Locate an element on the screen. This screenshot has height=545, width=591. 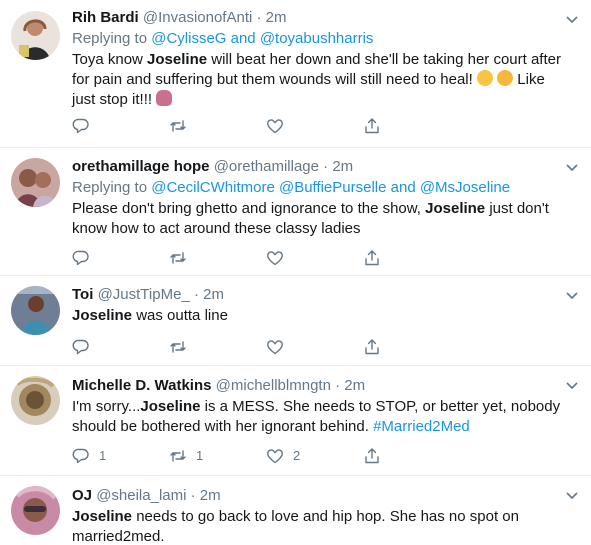
tweet-text-part: was outta line is located at coordinates (180, 315).